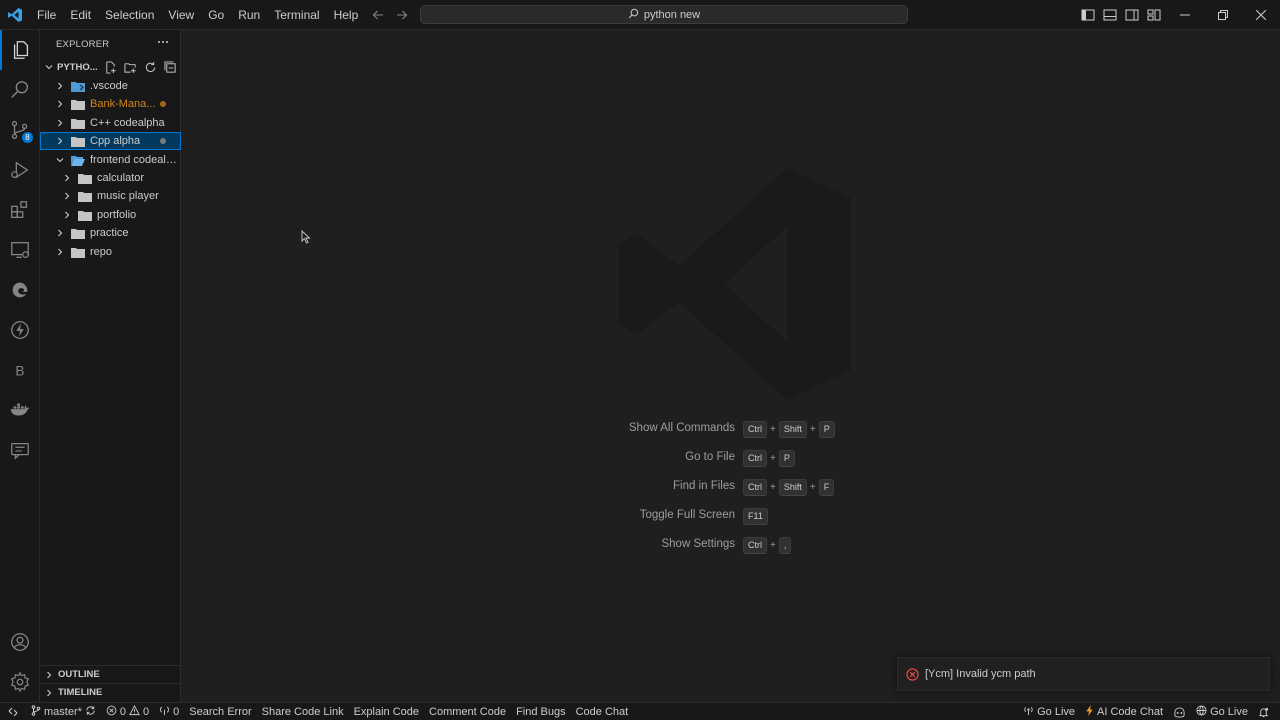  What do you see at coordinates (110, 141) in the screenshot?
I see `tree-item-cpp-alpha: Cpp alpha` at bounding box center [110, 141].